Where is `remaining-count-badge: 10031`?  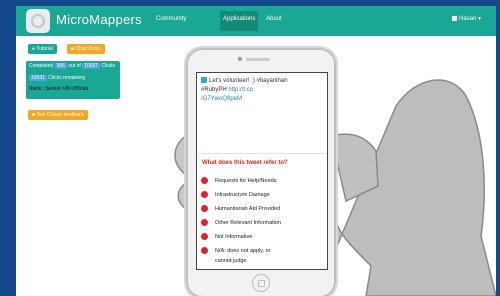
remaining-count-badge: 10031 is located at coordinates (38, 78).